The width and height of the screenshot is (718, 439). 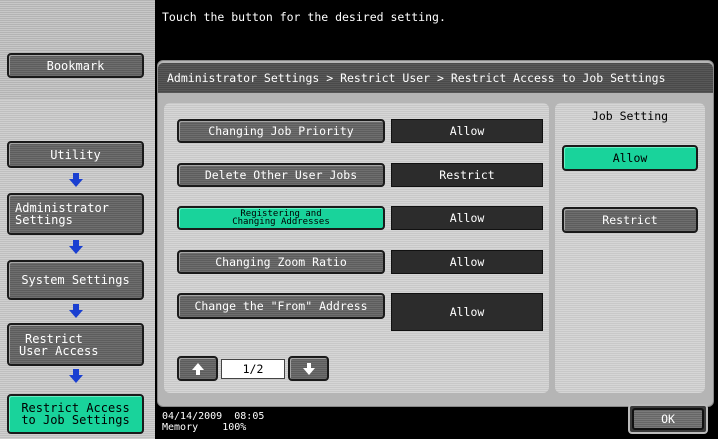 I want to click on change-from-address-button: Change the "From" Address, so click(x=281, y=306).